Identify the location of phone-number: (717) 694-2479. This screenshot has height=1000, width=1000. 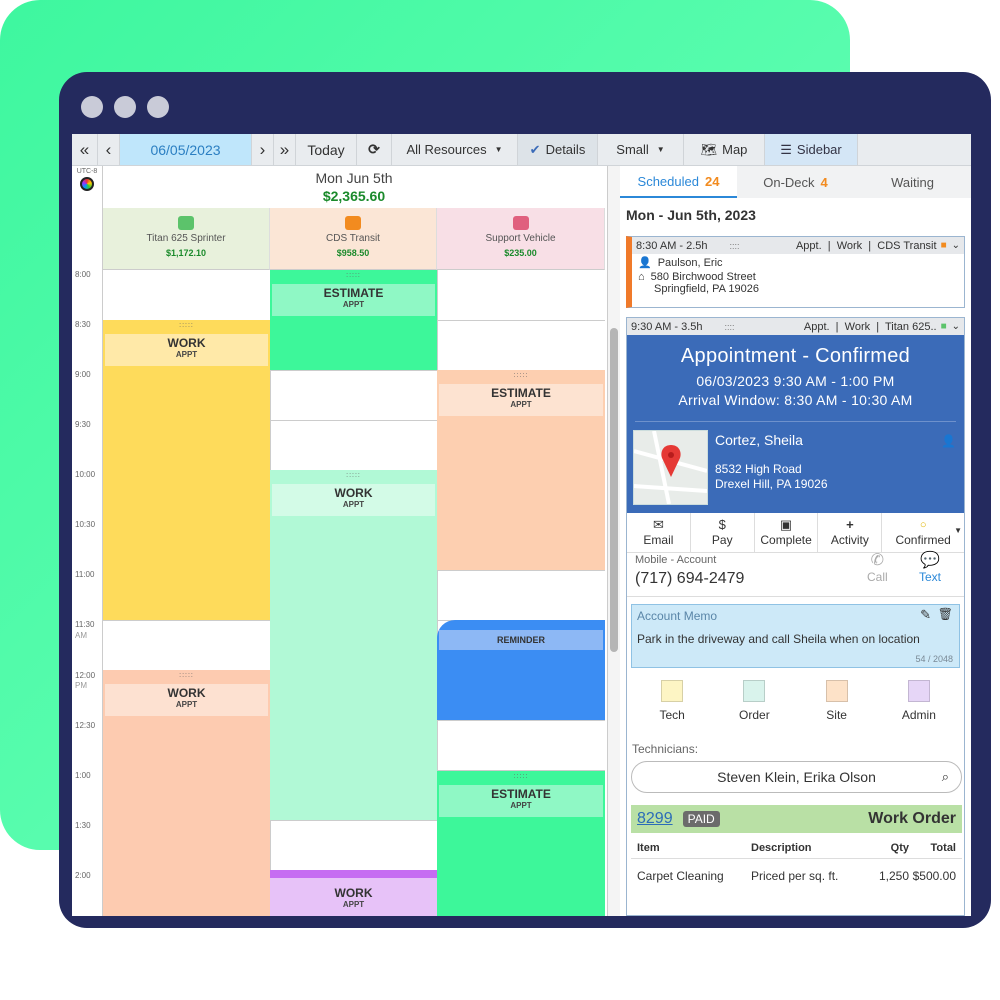
(689, 579).